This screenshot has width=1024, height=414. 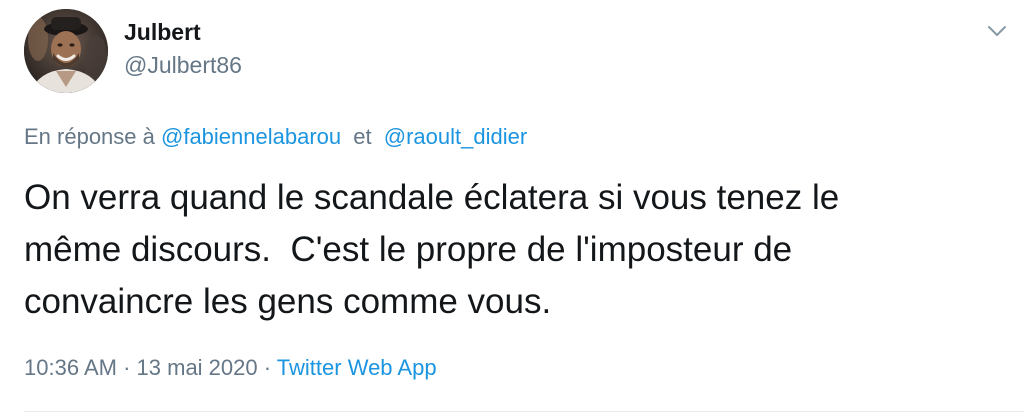 I want to click on tweet-source-link: Twitter Web App, so click(x=357, y=367).